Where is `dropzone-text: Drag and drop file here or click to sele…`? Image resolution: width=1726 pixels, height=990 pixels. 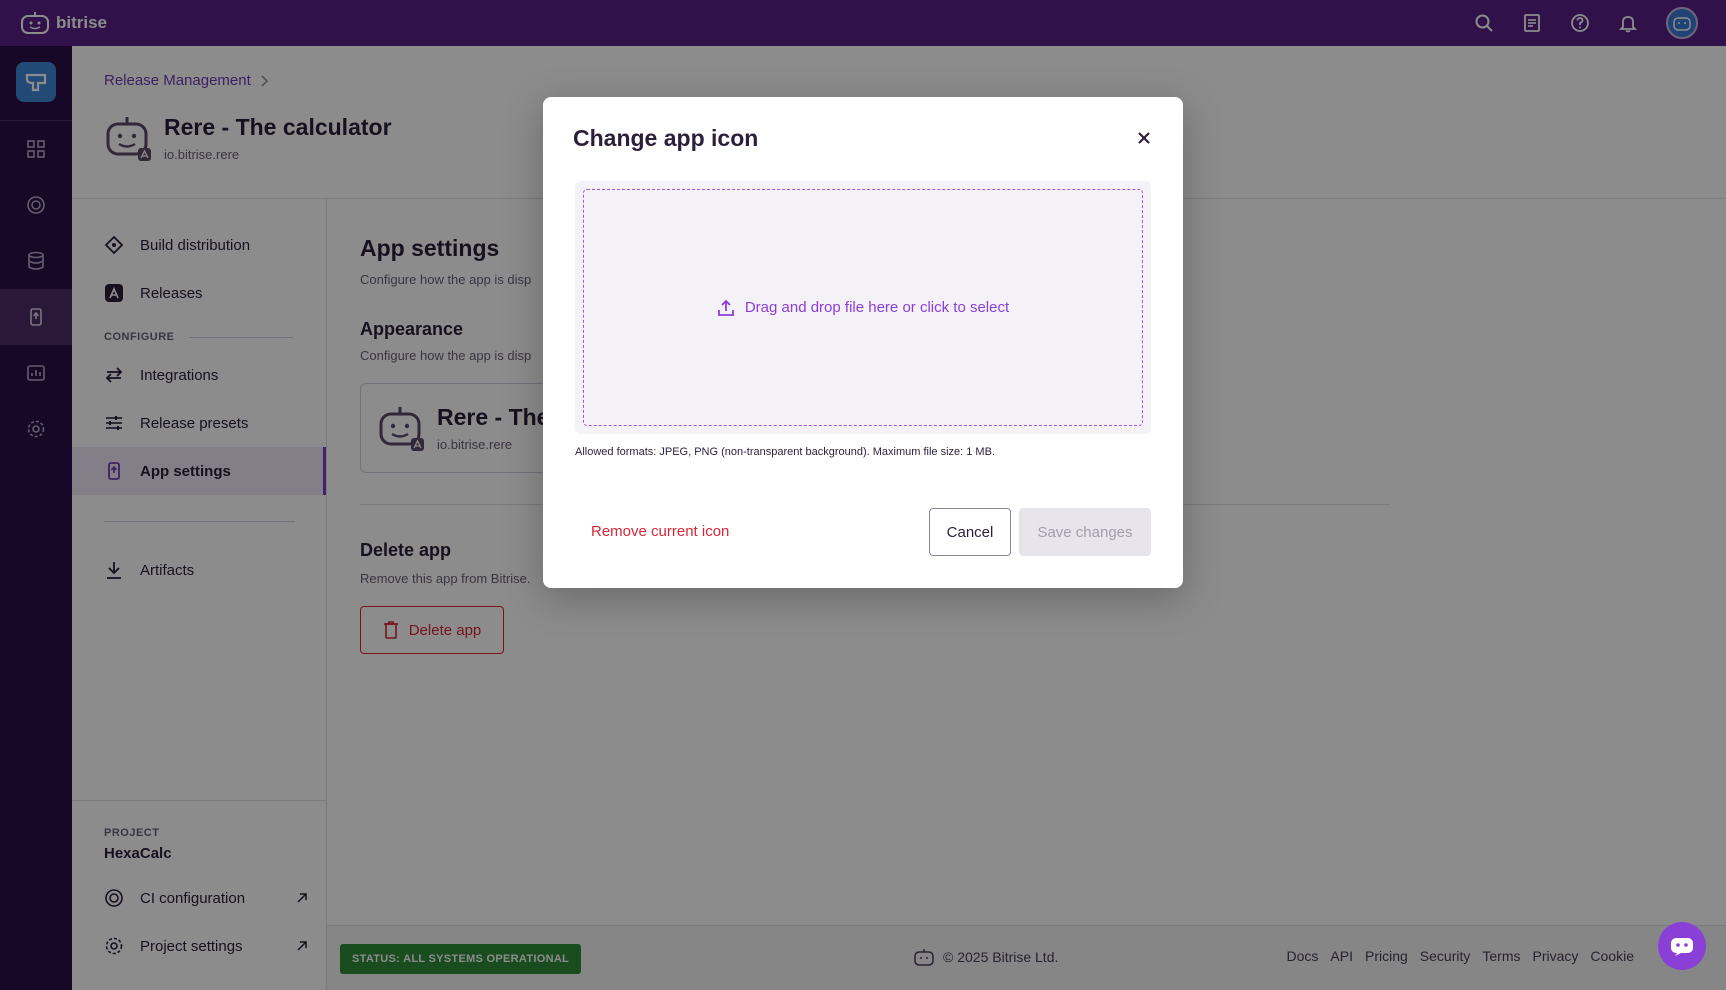 dropzone-text: Drag and drop file here or click to sele… is located at coordinates (877, 307).